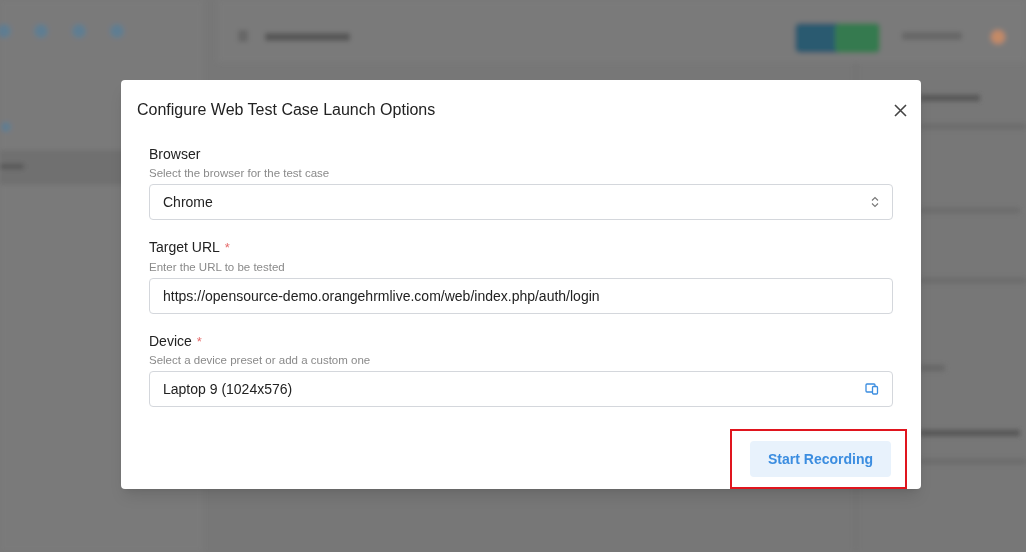 The image size is (1026, 552). I want to click on devices-icon, so click(872, 389).